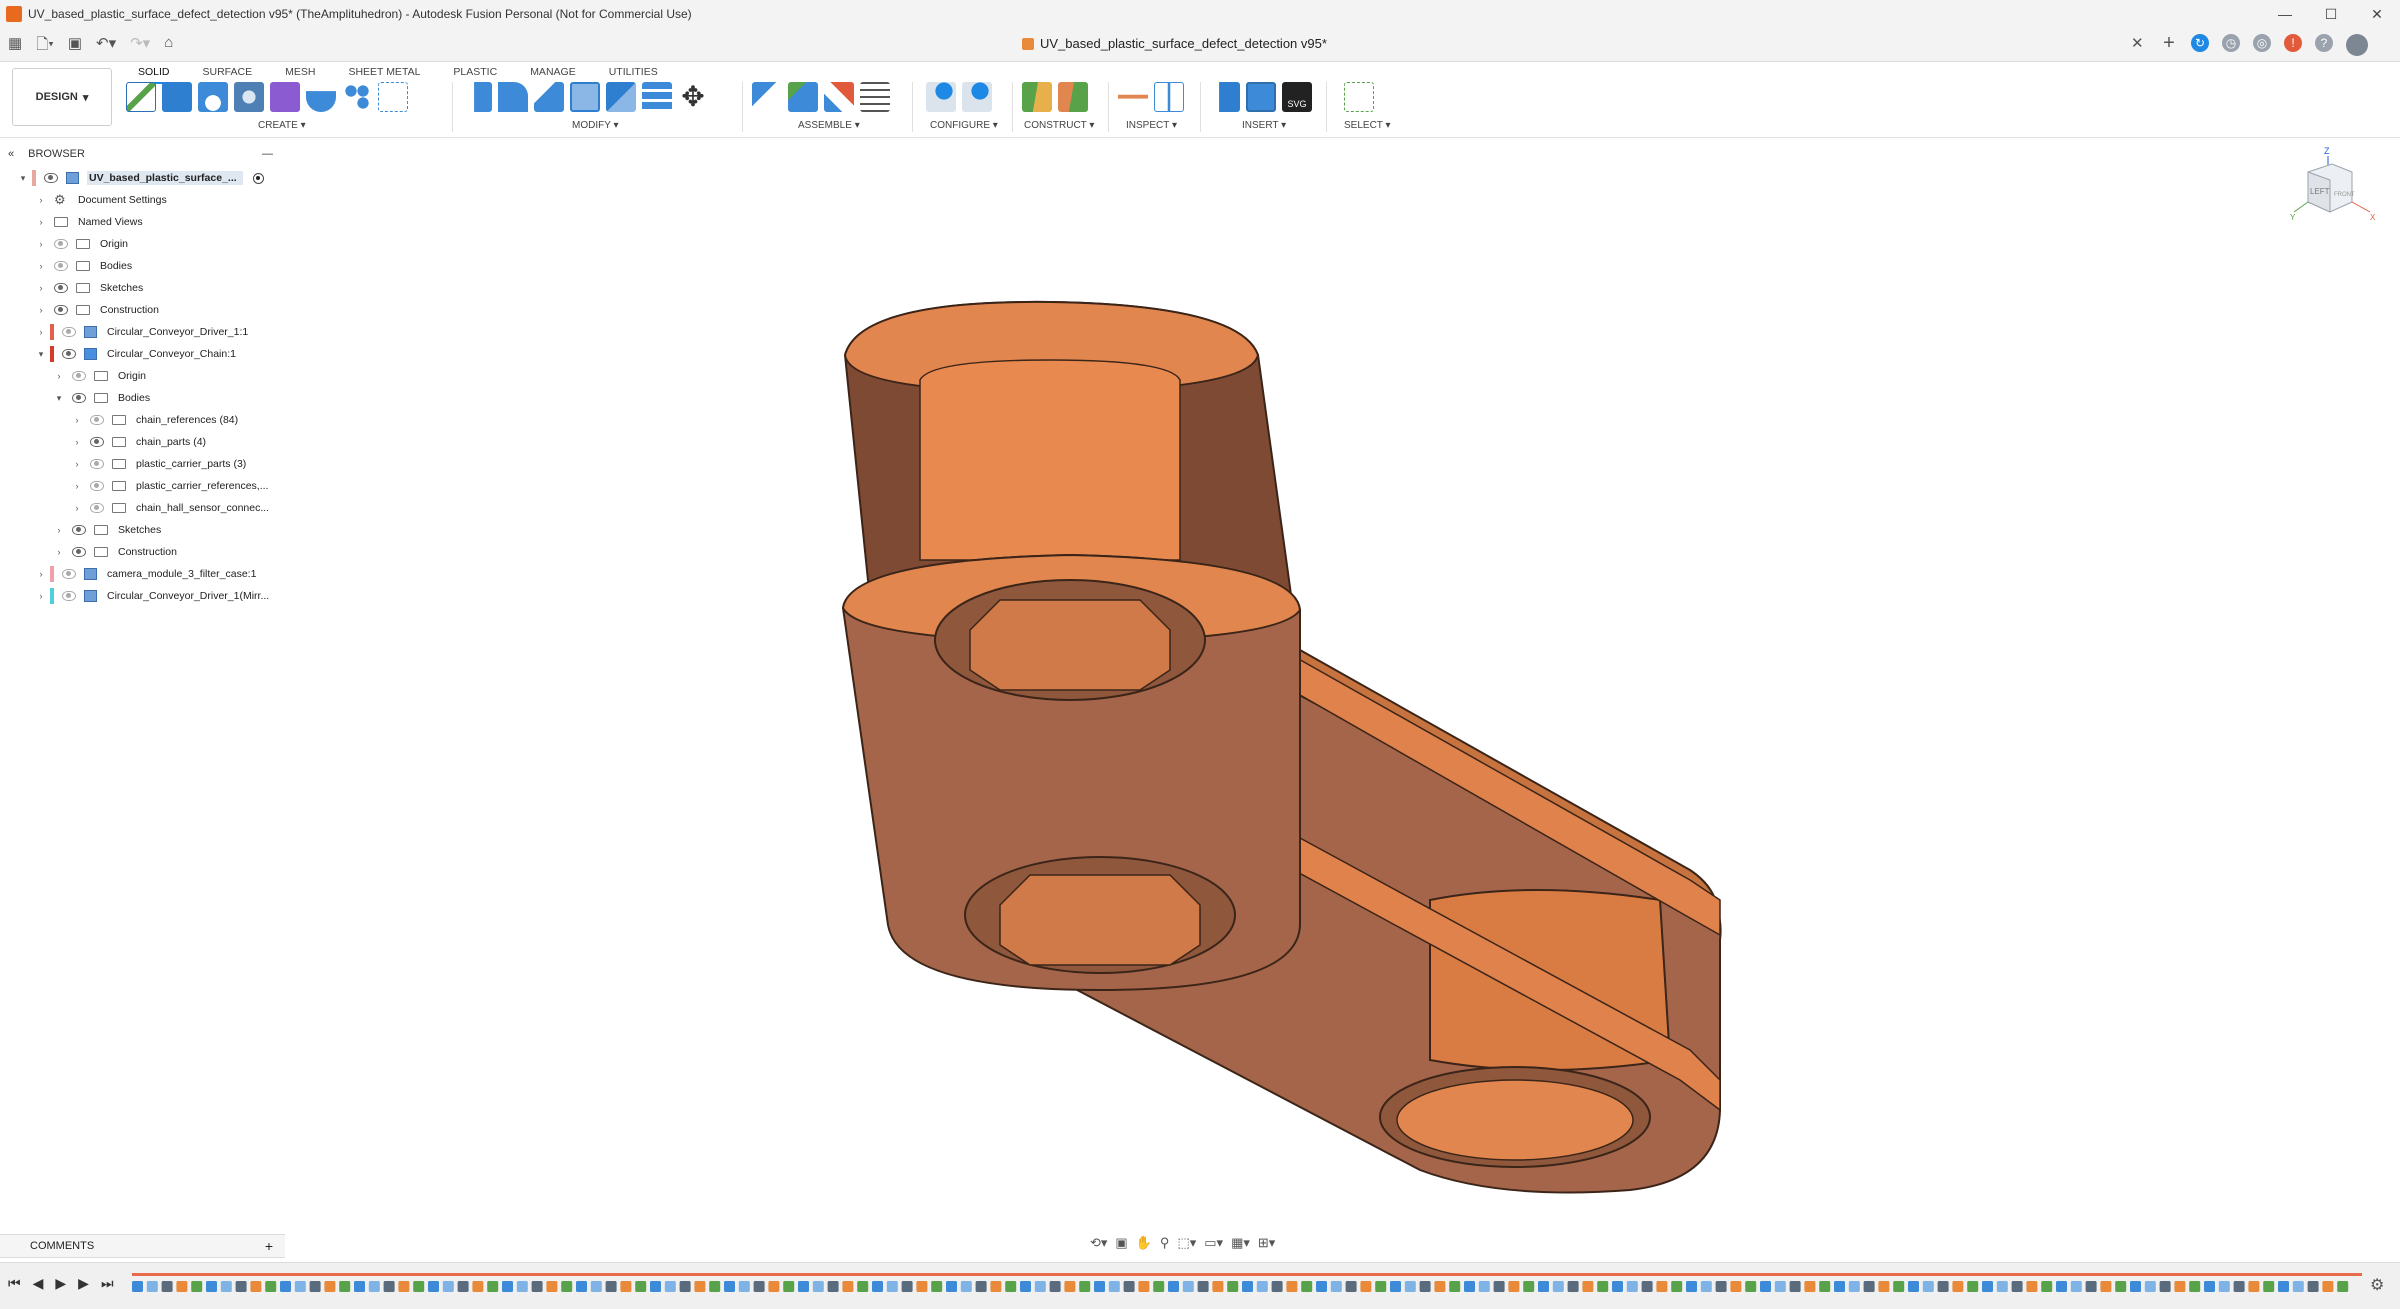 The width and height of the screenshot is (2400, 1309). What do you see at coordinates (2324, 43) in the screenshot?
I see `help-icon: ?` at bounding box center [2324, 43].